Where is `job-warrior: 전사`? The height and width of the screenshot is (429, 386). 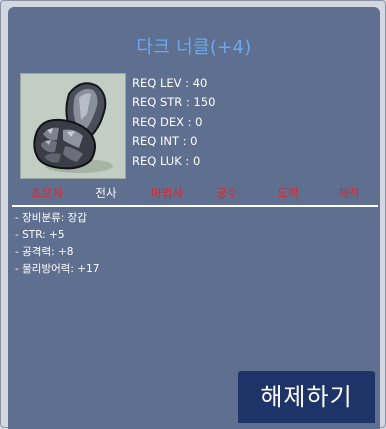 job-warrior: 전사 is located at coordinates (106, 193).